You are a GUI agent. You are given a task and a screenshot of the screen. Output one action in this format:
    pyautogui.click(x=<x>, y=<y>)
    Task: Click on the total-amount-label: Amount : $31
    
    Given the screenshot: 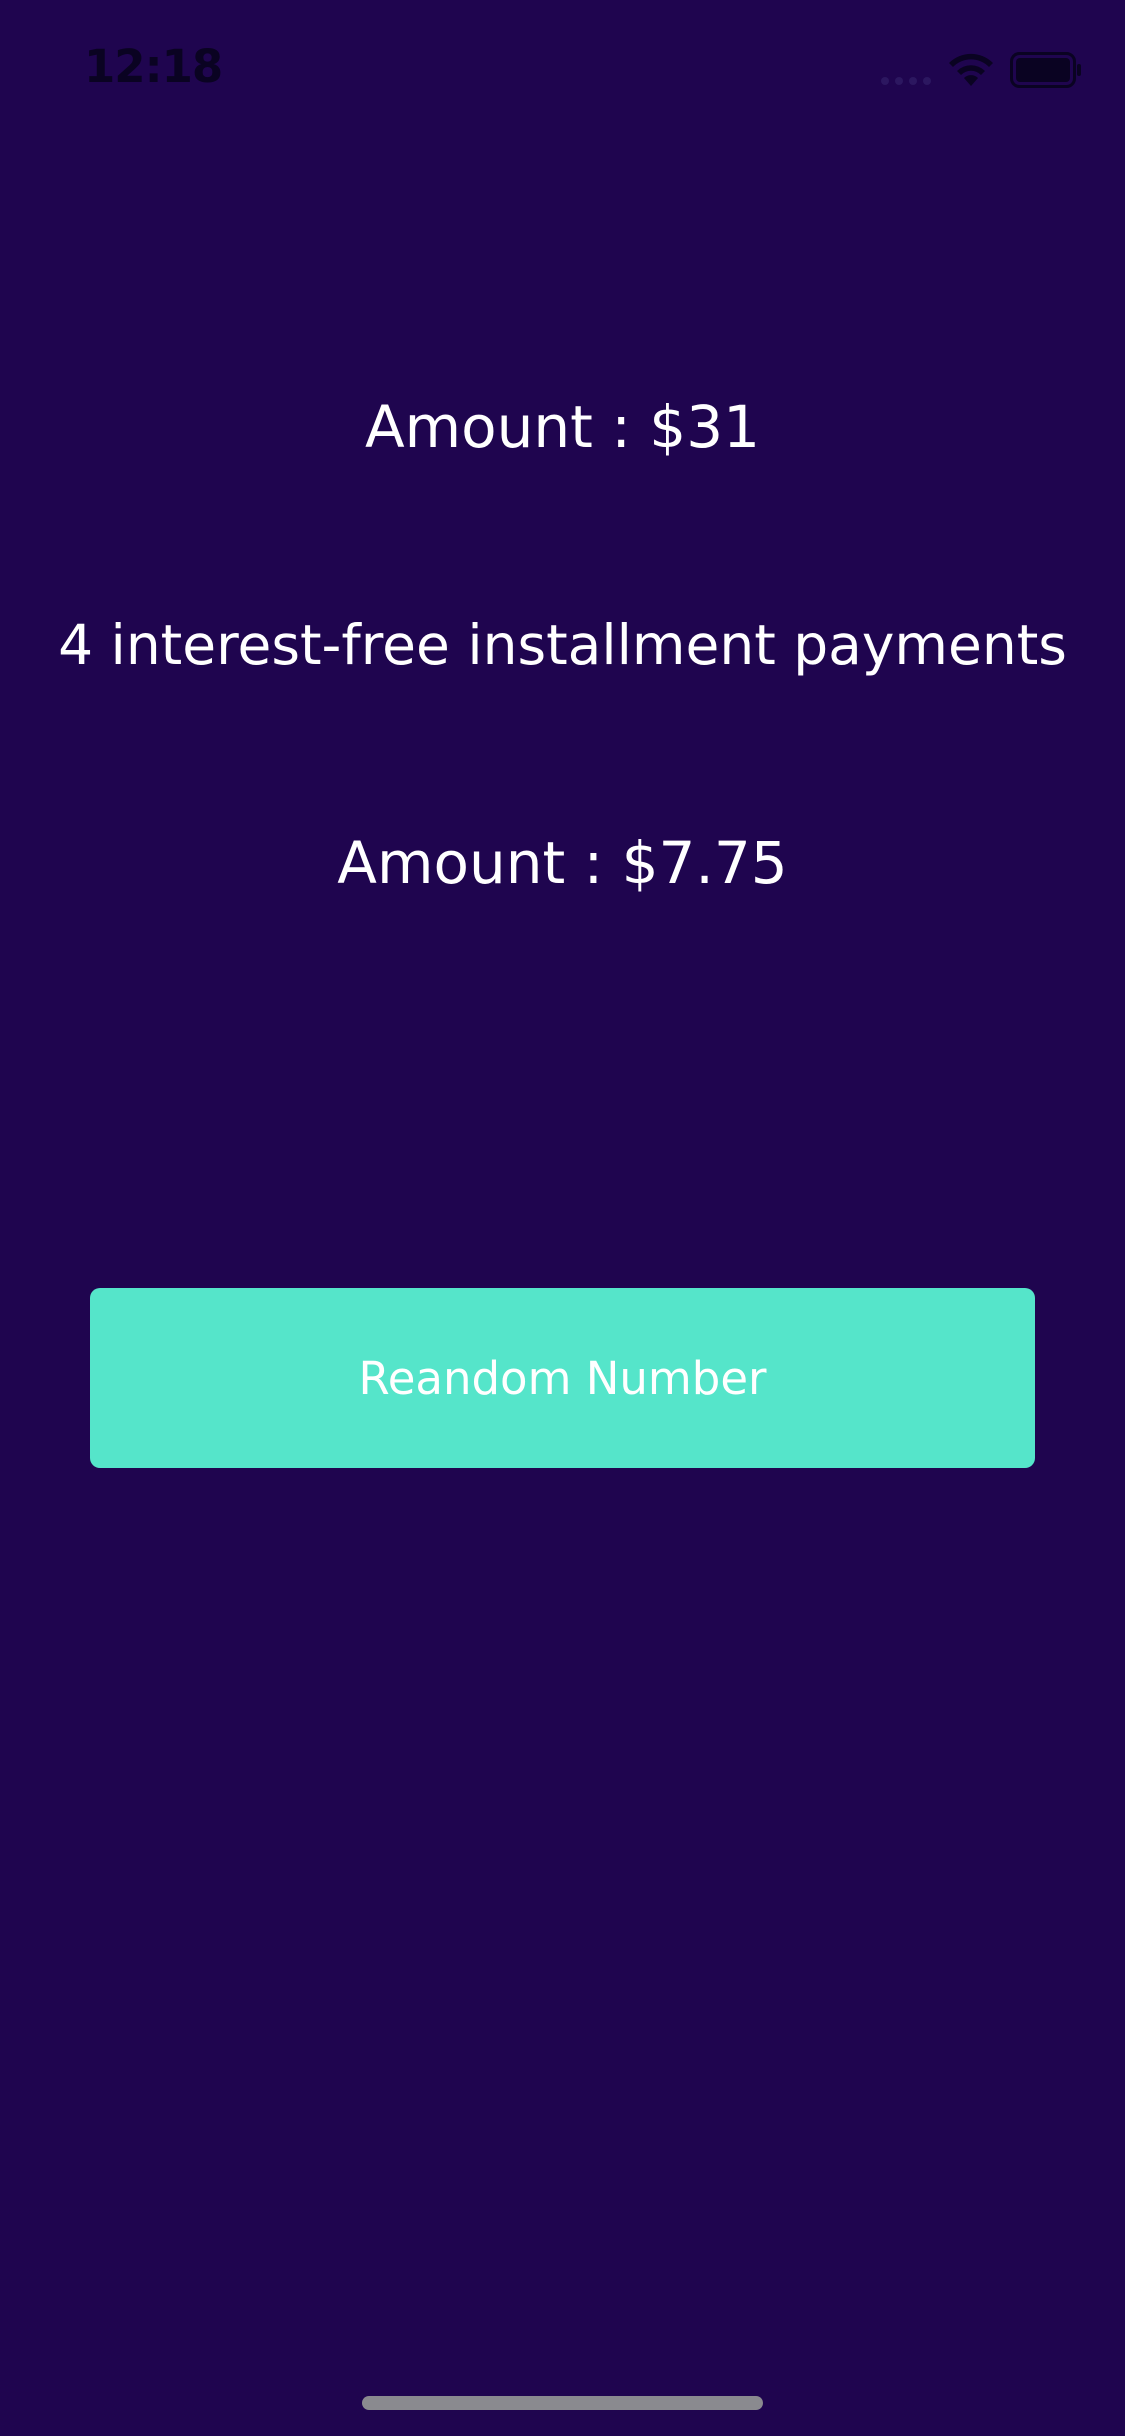 What is the action you would take?
    pyautogui.click(x=562, y=427)
    